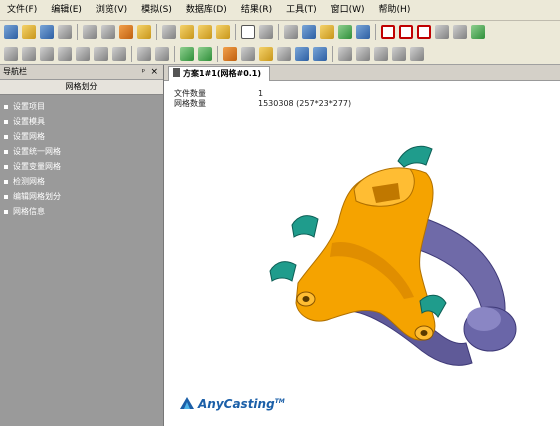 This screenshot has width=560, height=426. What do you see at coordinates (143, 72) in the screenshot?
I see `pin-icon: ᵖ` at bounding box center [143, 72].